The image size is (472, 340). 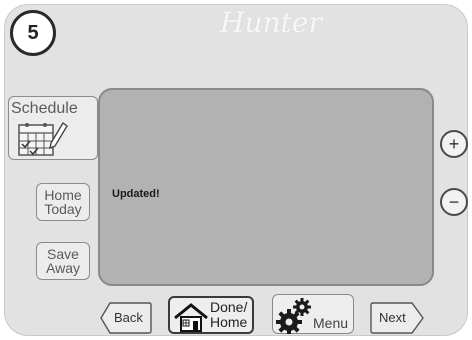 I want to click on plus-label: +, so click(x=454, y=143).